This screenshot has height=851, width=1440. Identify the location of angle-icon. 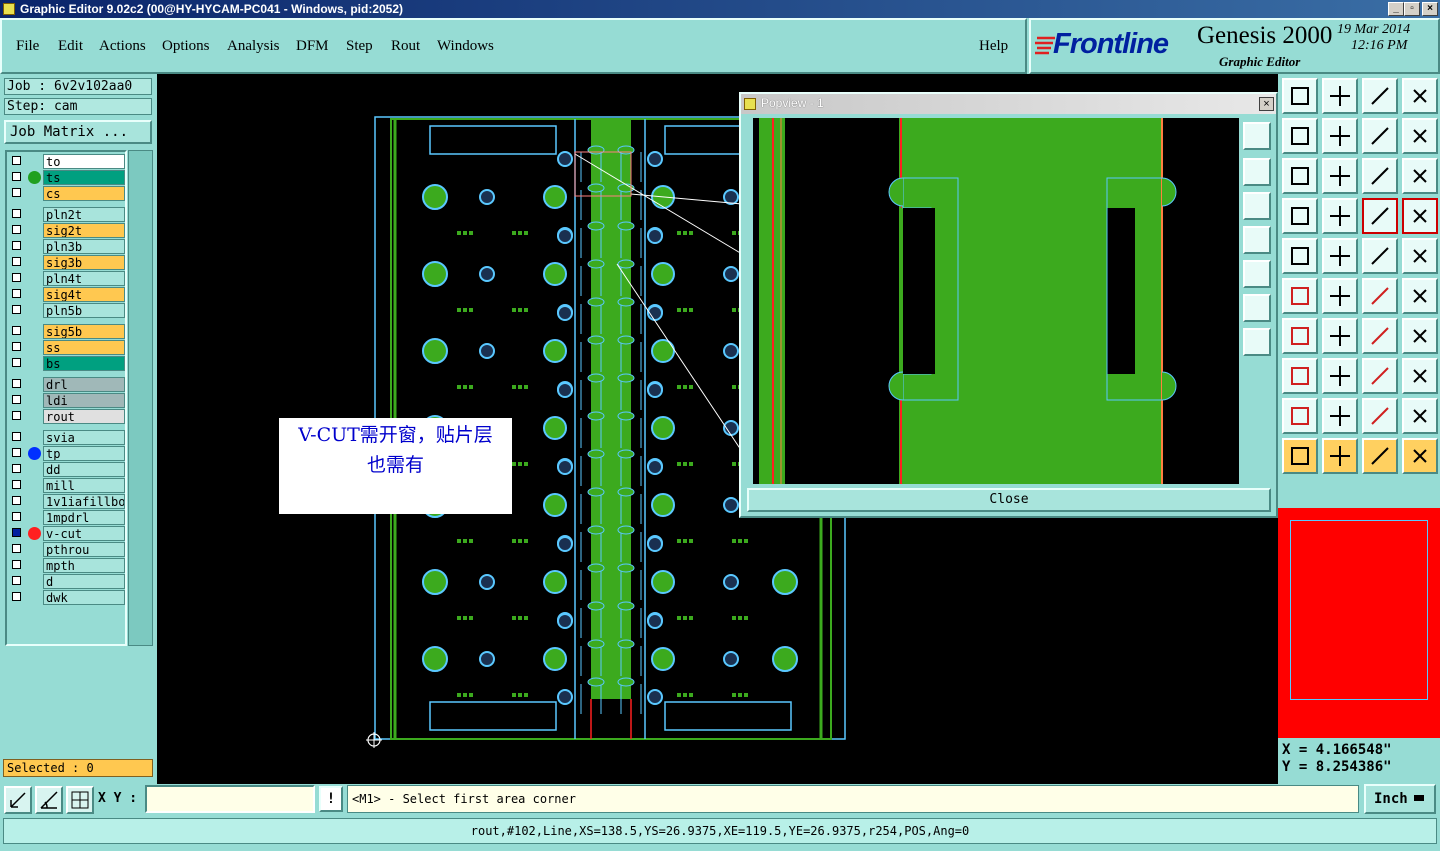
(1300, 336).